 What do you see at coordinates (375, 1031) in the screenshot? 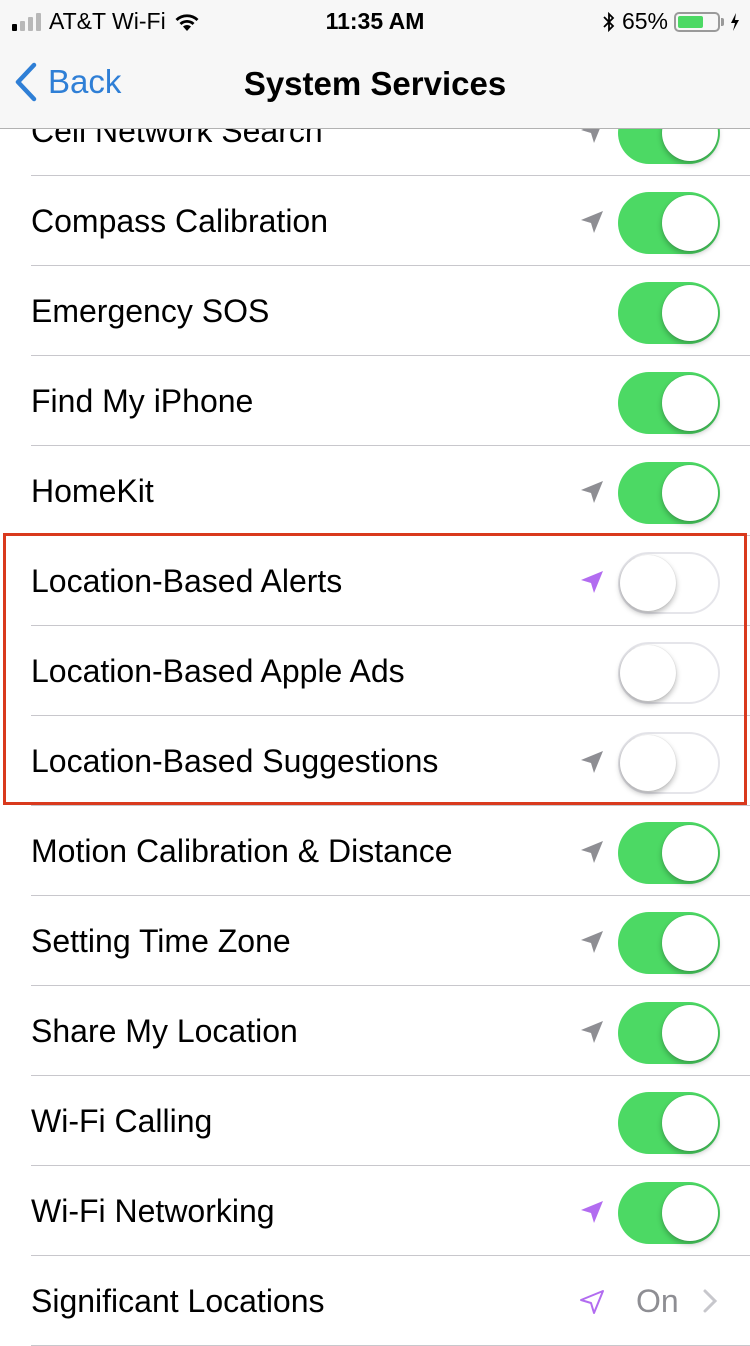
I see `list-item: Share My Location` at bounding box center [375, 1031].